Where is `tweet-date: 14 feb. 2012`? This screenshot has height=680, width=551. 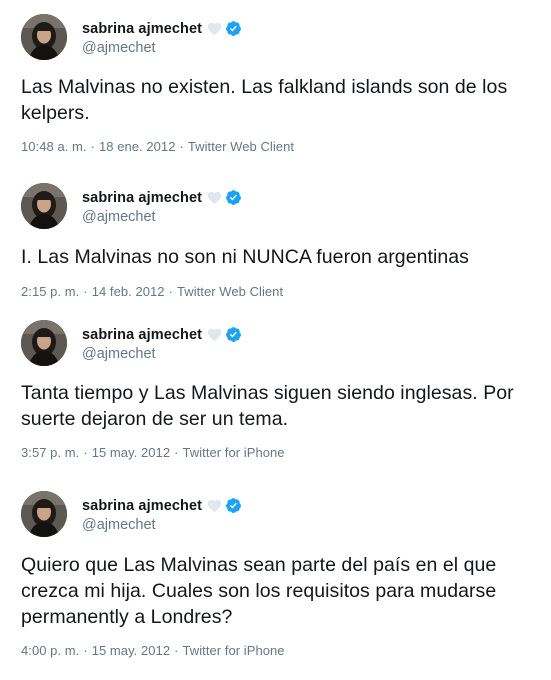 tweet-date: 14 feb. 2012 is located at coordinates (128, 291).